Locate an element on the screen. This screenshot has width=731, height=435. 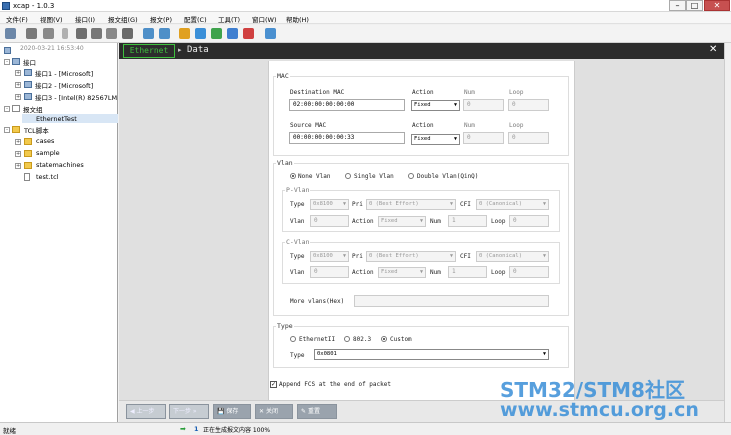
save-button: 💾 保存 is located at coordinates (232, 411).